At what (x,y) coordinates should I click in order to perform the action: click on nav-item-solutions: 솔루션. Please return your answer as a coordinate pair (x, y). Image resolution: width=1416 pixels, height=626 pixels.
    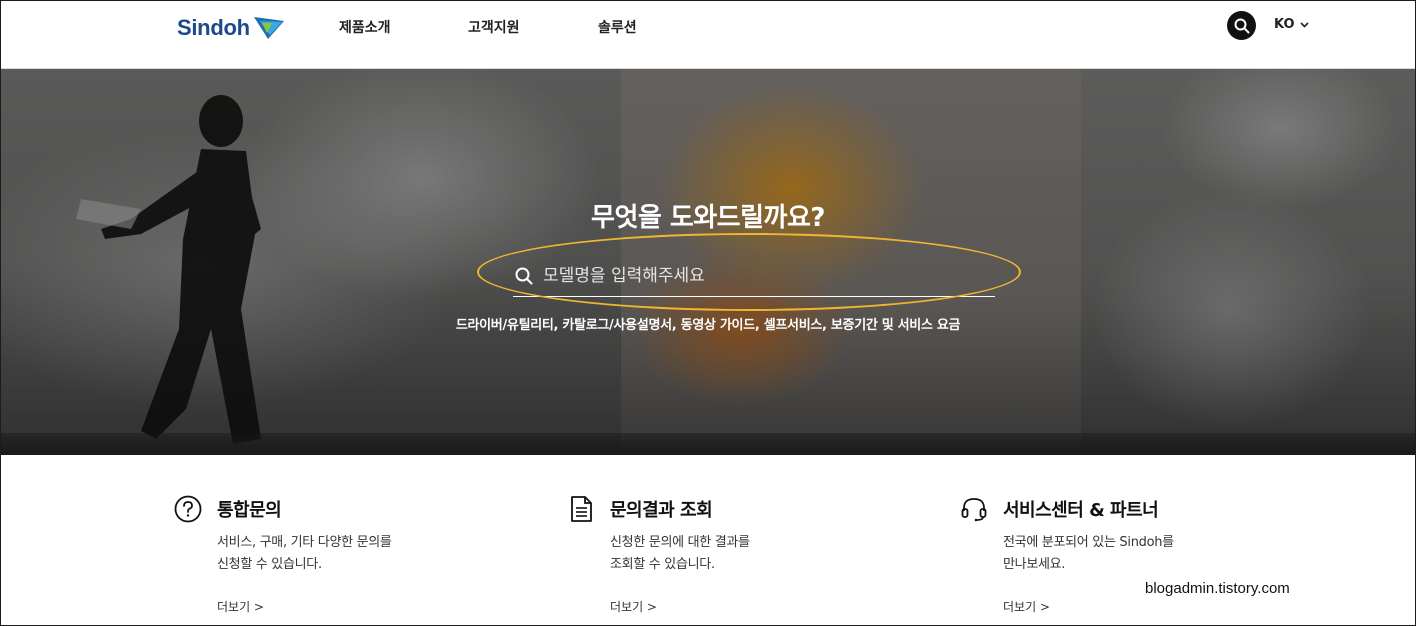
    Looking at the image, I should click on (617, 27).